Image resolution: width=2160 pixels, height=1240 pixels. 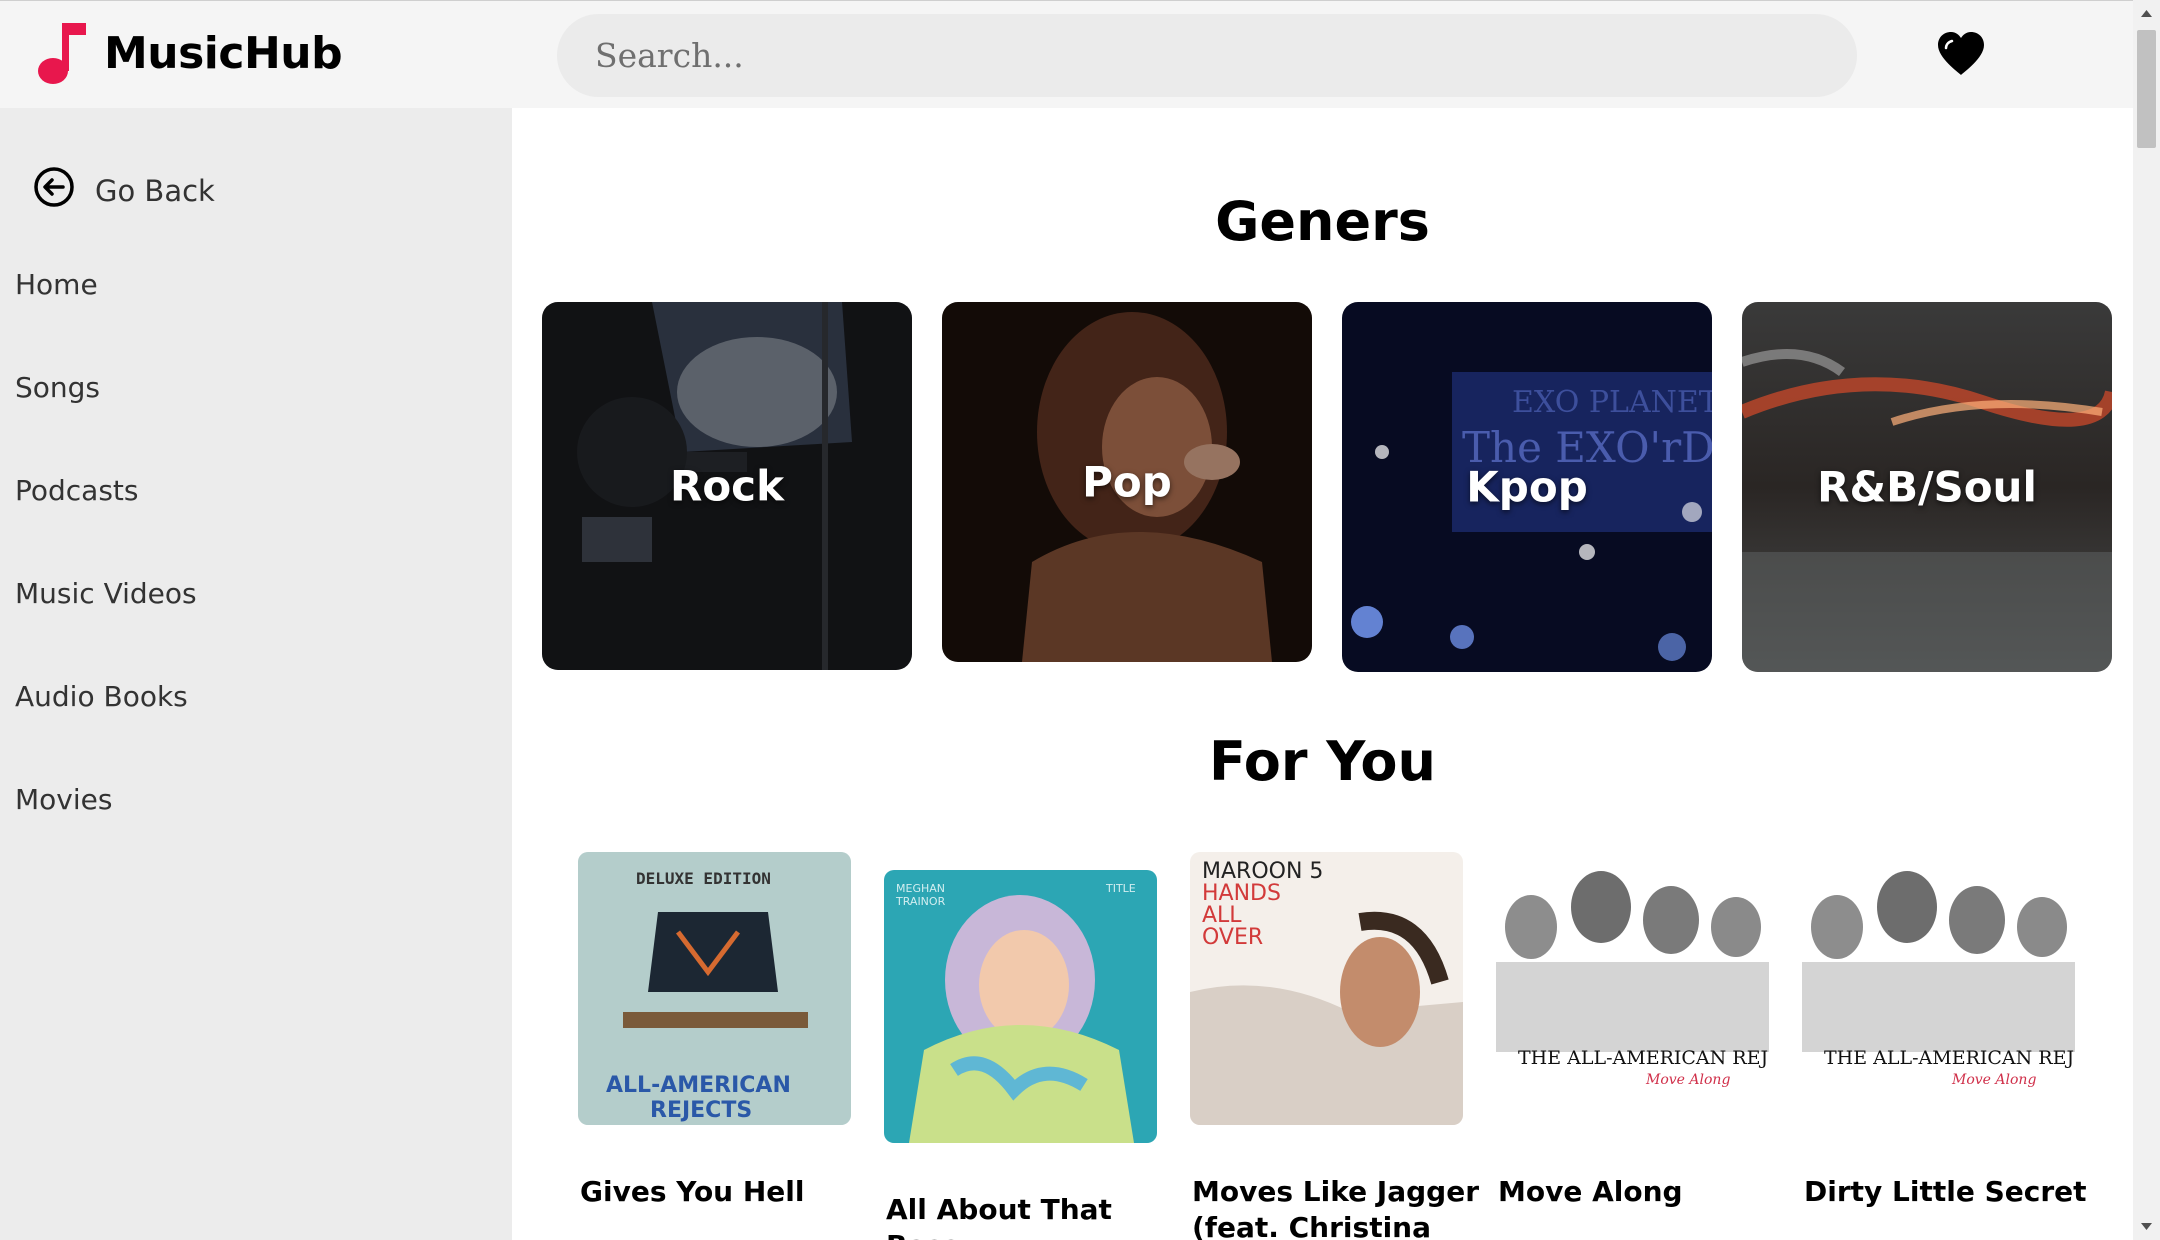 I want to click on song-title: Move Along, so click(x=1590, y=1191).